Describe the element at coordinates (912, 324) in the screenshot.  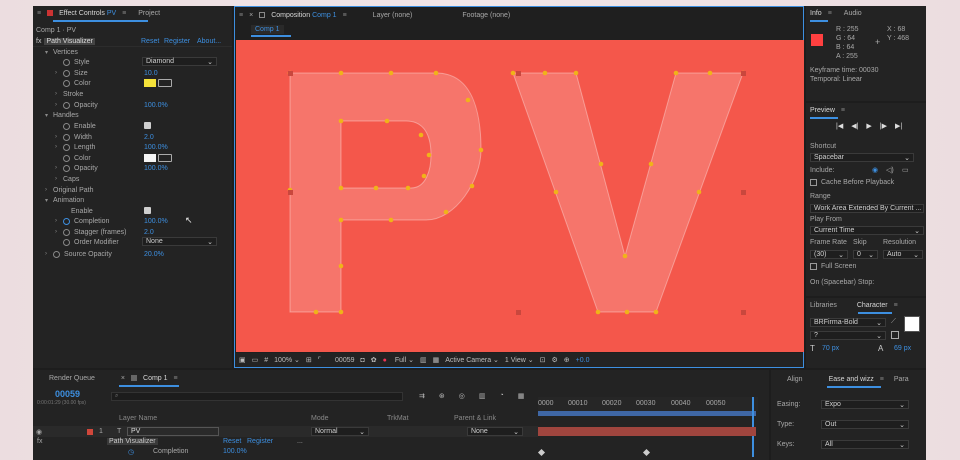
I see `fill-color-swatch` at that location.